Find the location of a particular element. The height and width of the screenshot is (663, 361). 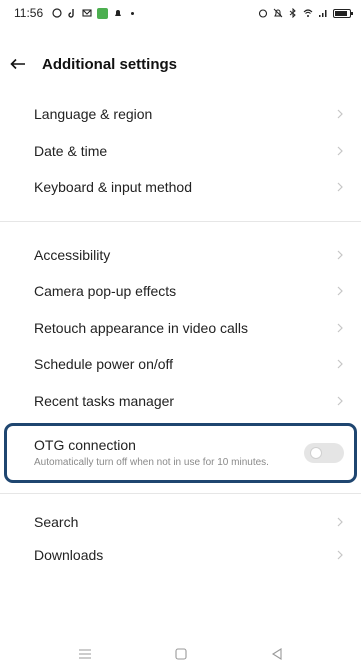

settings-item-label: Recent tasks manager is located at coordinates (104, 400).